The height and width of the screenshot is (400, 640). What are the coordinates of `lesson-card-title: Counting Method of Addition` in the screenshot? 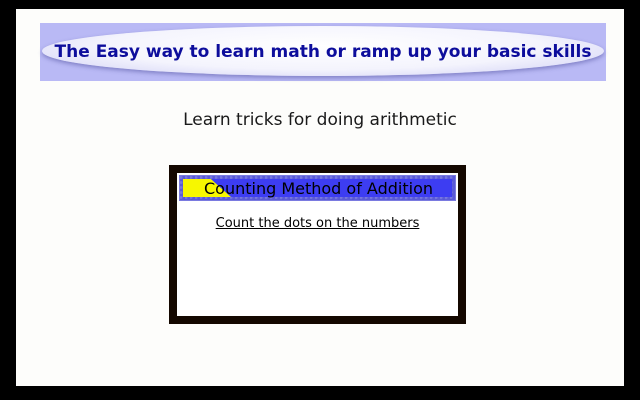 It's located at (318, 188).